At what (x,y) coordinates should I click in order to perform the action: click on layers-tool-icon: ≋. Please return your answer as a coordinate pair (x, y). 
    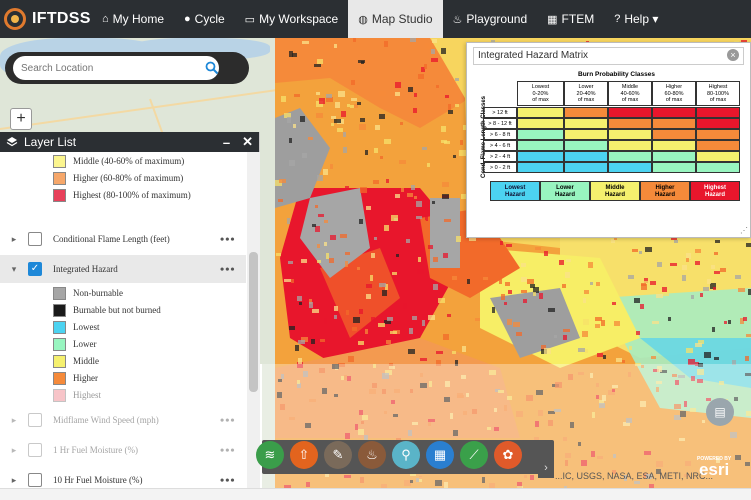
    Looking at the image, I should click on (270, 455).